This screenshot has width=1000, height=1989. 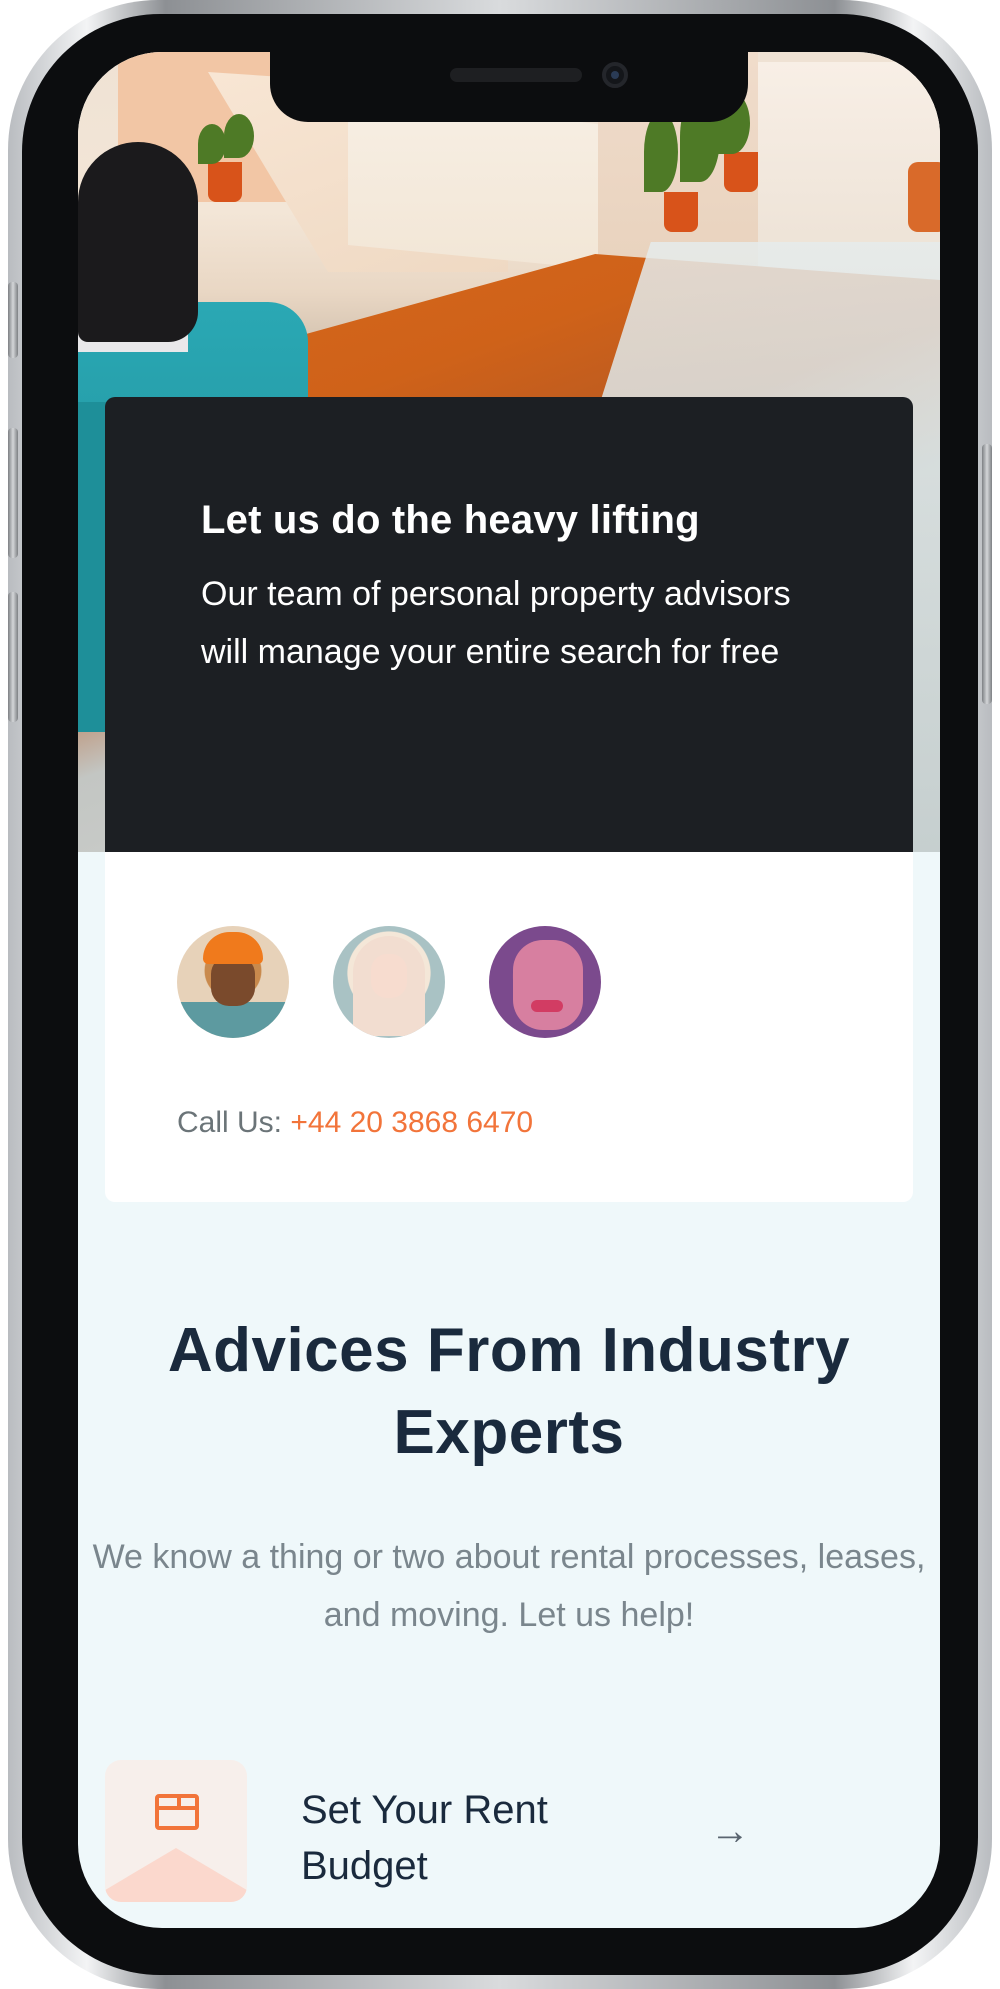 What do you see at coordinates (13, 493) in the screenshot?
I see `volume-up-button` at bounding box center [13, 493].